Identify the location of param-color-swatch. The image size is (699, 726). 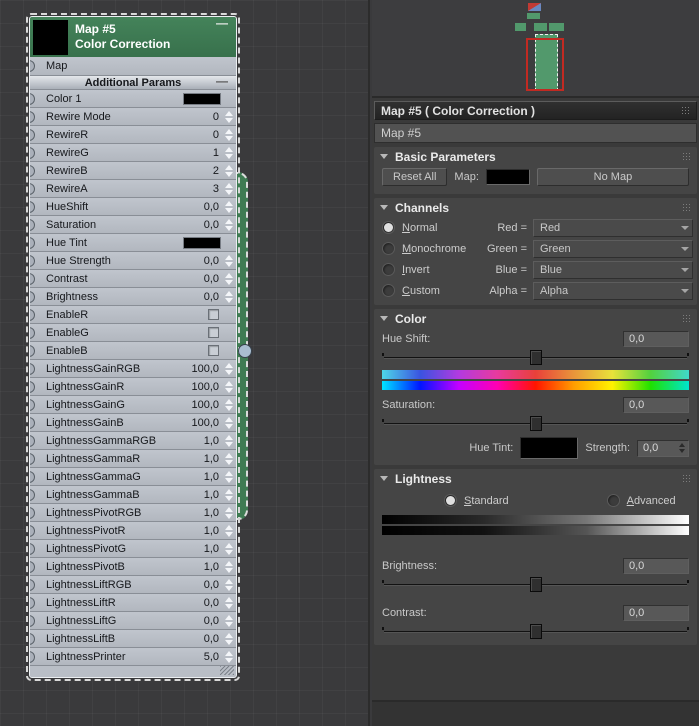
(202, 242).